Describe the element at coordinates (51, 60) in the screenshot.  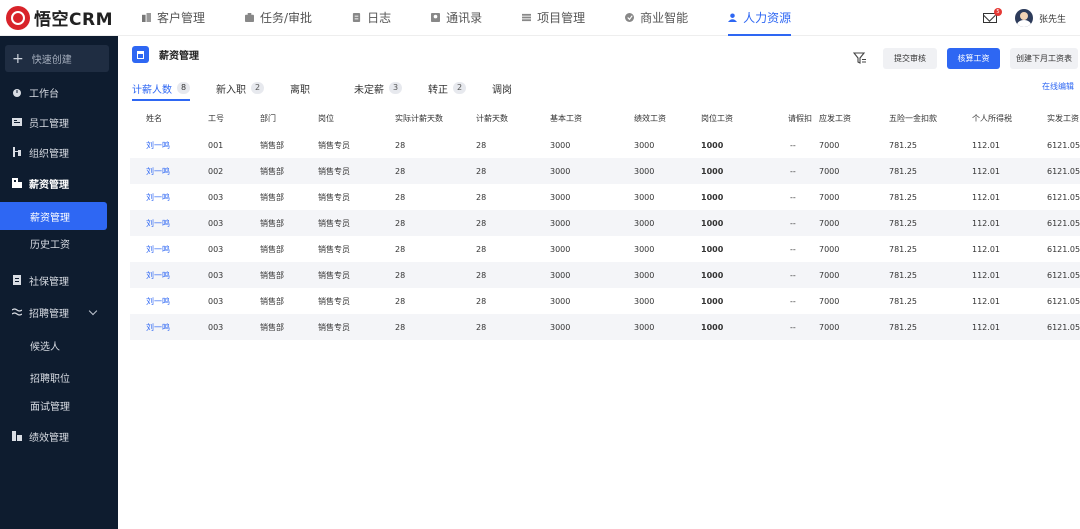
I see `quick-create-label: 快速创建` at that location.